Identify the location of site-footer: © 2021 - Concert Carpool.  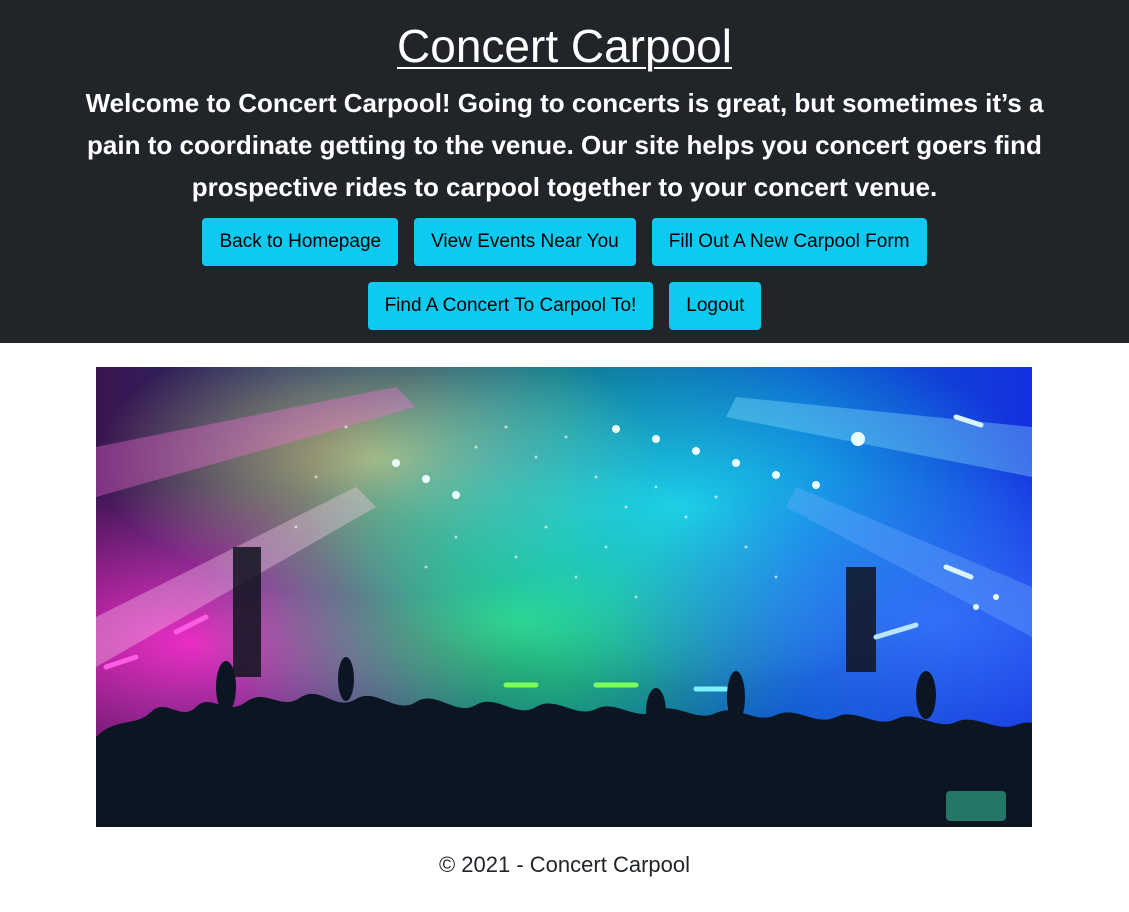
(564, 865).